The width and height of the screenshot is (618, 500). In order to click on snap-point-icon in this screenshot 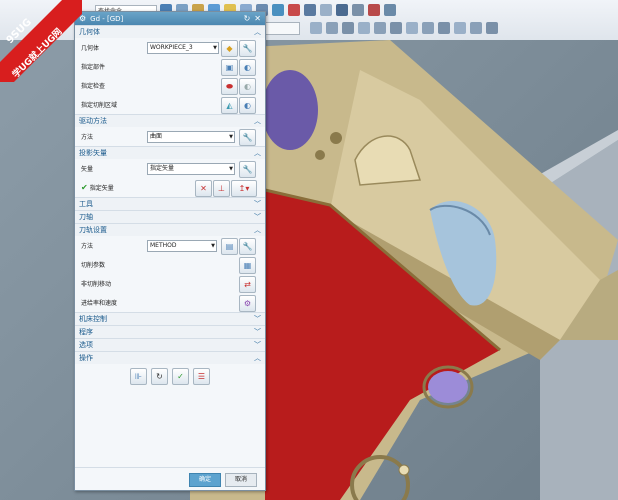, I will do `click(316, 28)`.